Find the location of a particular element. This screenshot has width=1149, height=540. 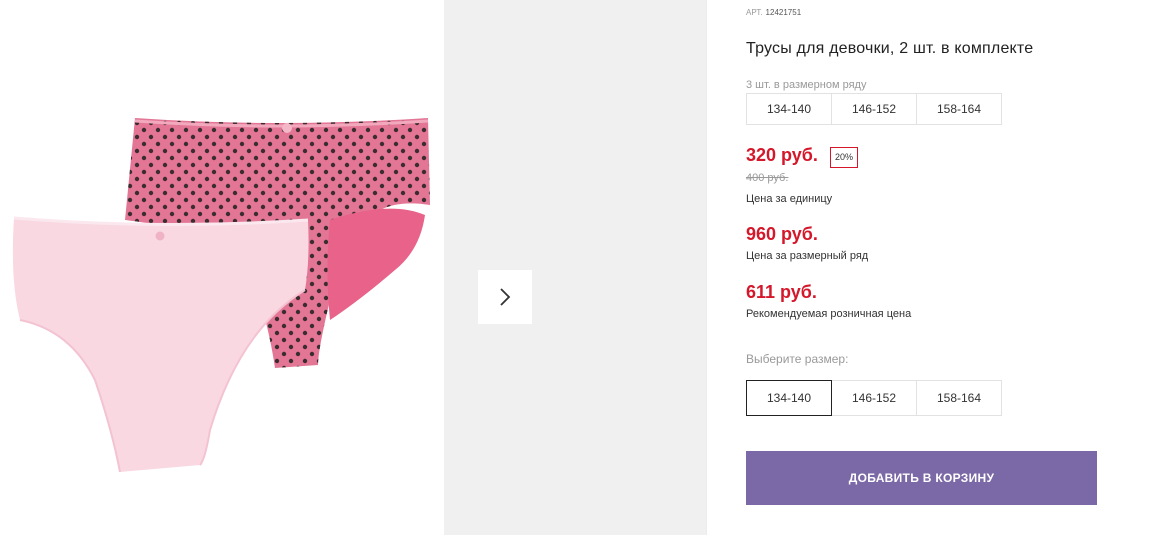

gallery-next-button is located at coordinates (505, 297).